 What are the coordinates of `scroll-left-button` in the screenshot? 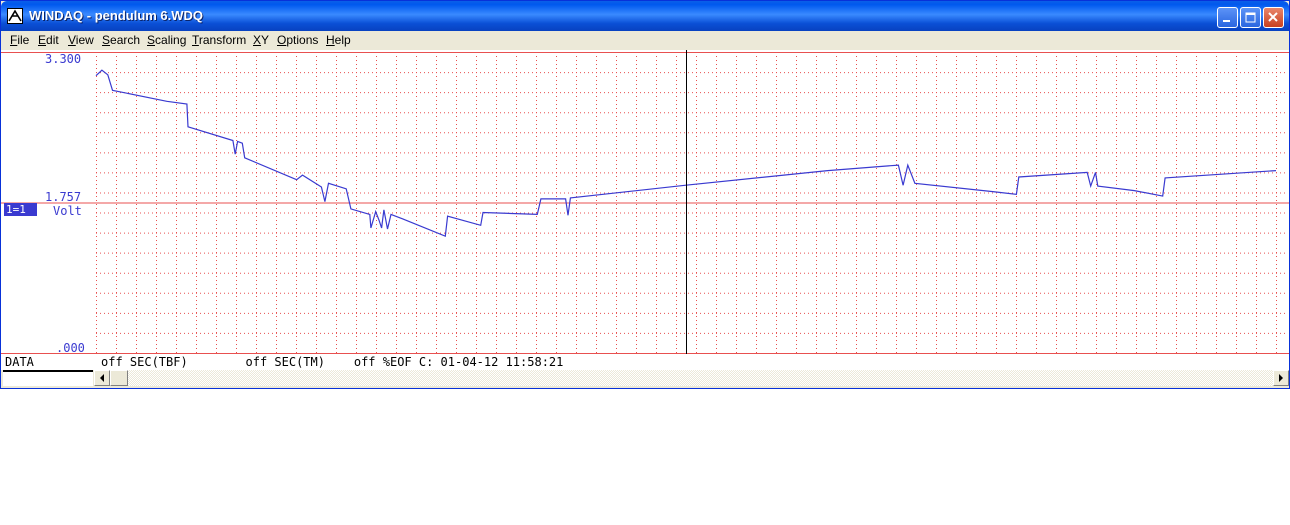 It's located at (102, 378).